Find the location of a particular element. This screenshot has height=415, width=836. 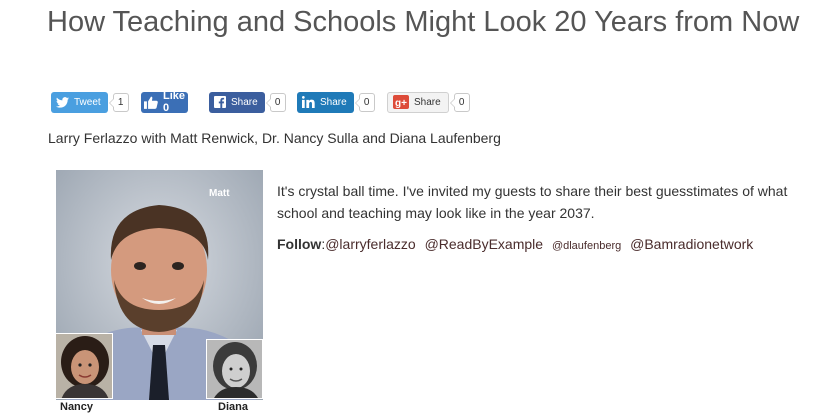

google-plus-share-button: g+ Share is located at coordinates (418, 102).